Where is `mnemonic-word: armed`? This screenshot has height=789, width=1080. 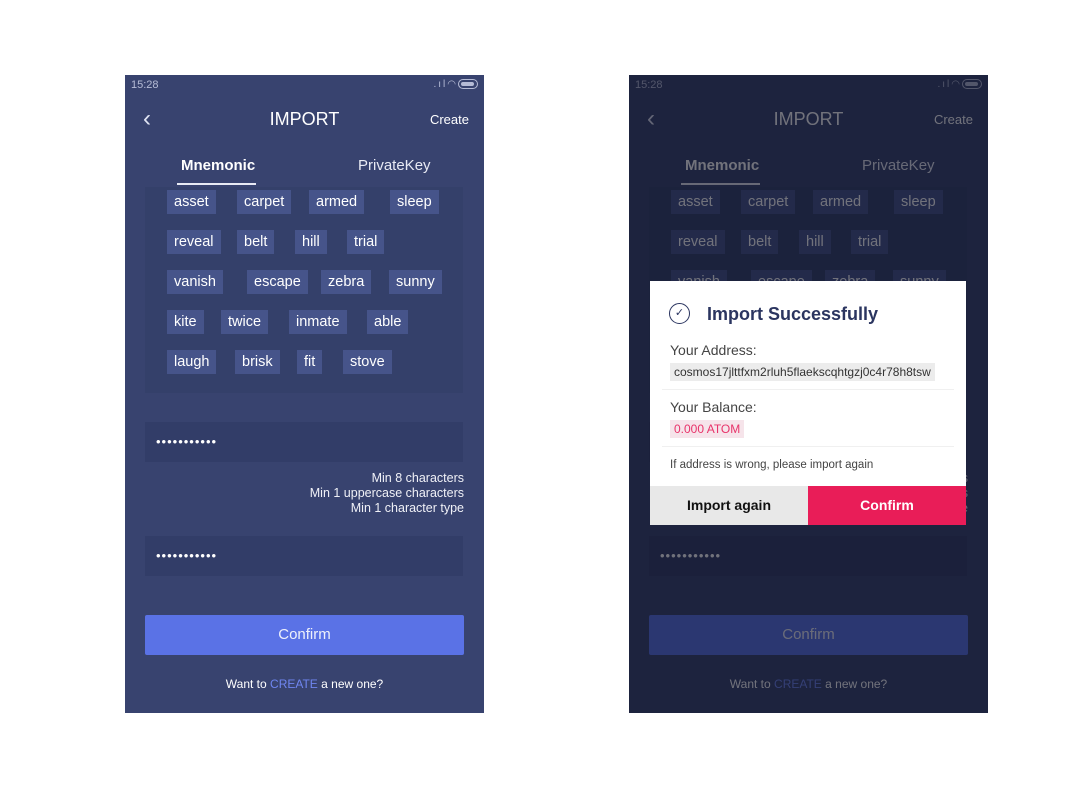 mnemonic-word: armed is located at coordinates (337, 202).